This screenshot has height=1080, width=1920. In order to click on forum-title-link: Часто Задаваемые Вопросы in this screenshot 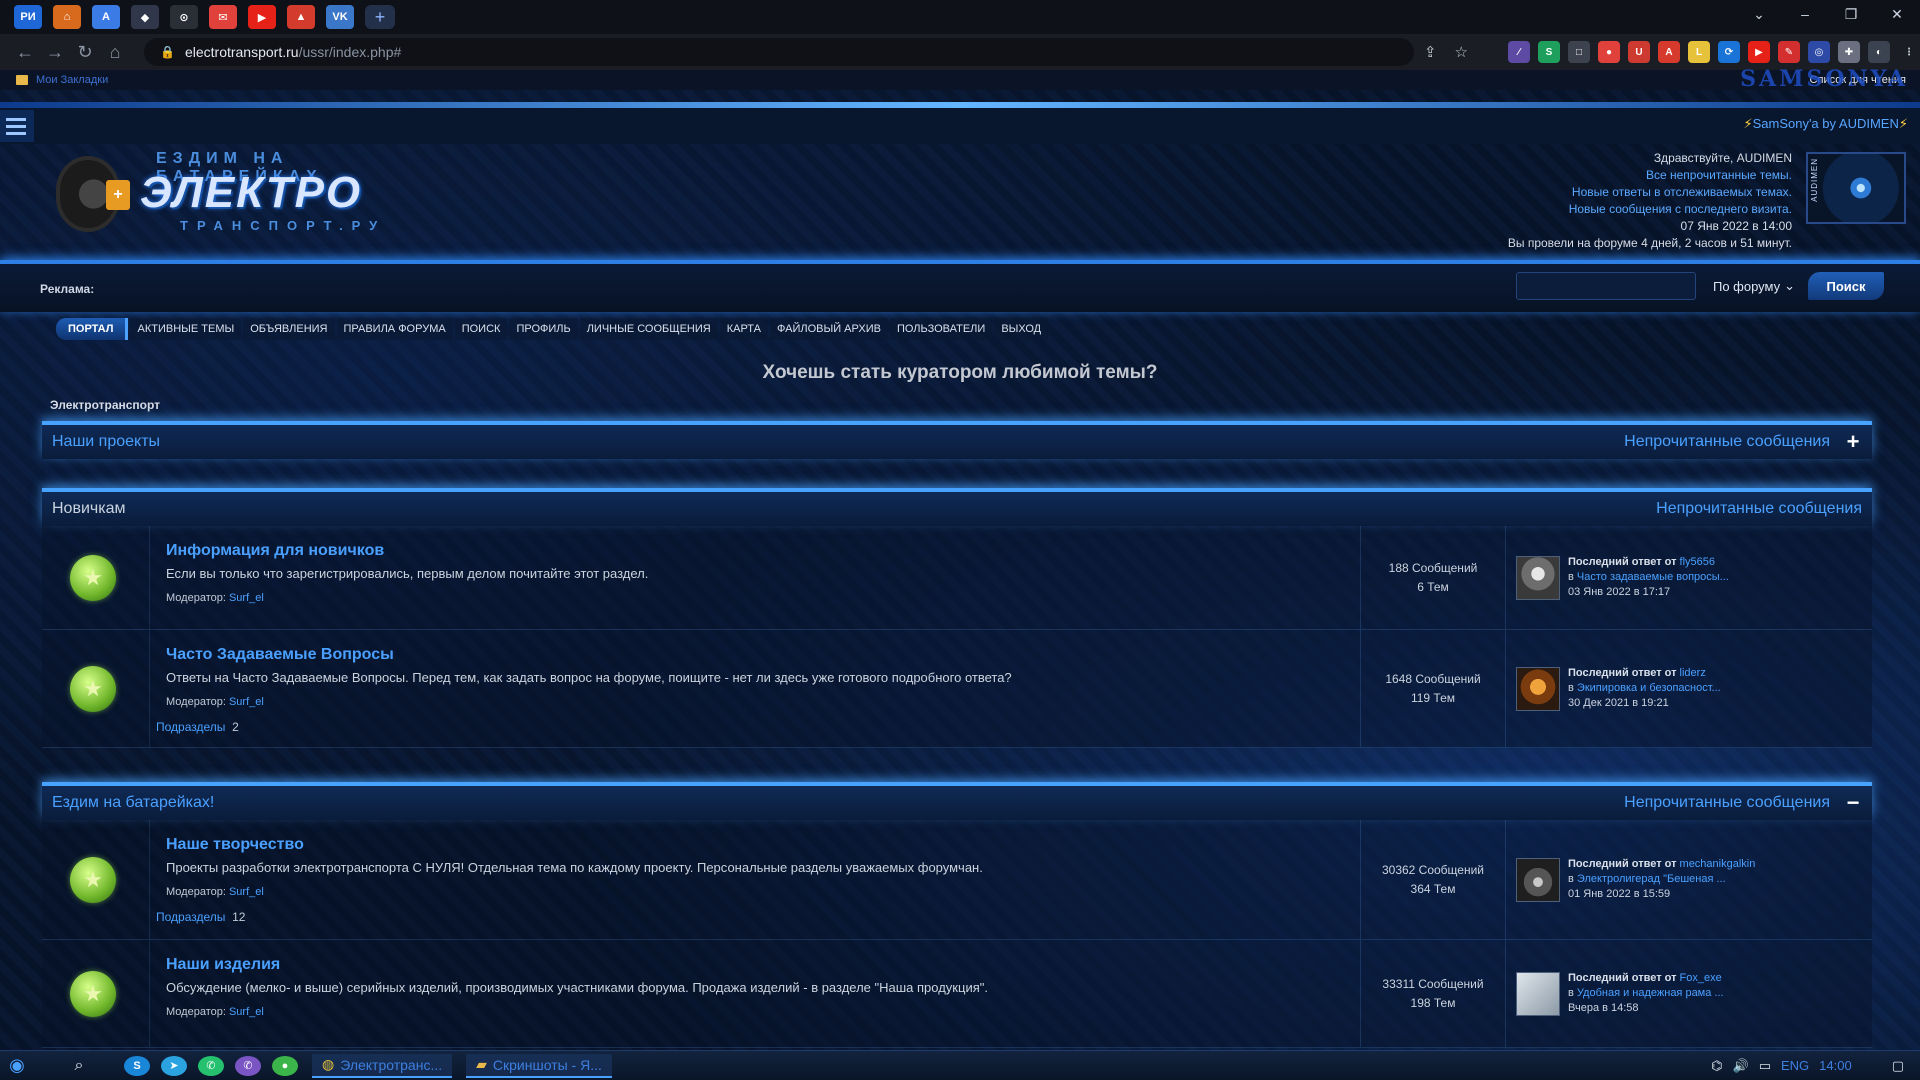, I will do `click(280, 655)`.